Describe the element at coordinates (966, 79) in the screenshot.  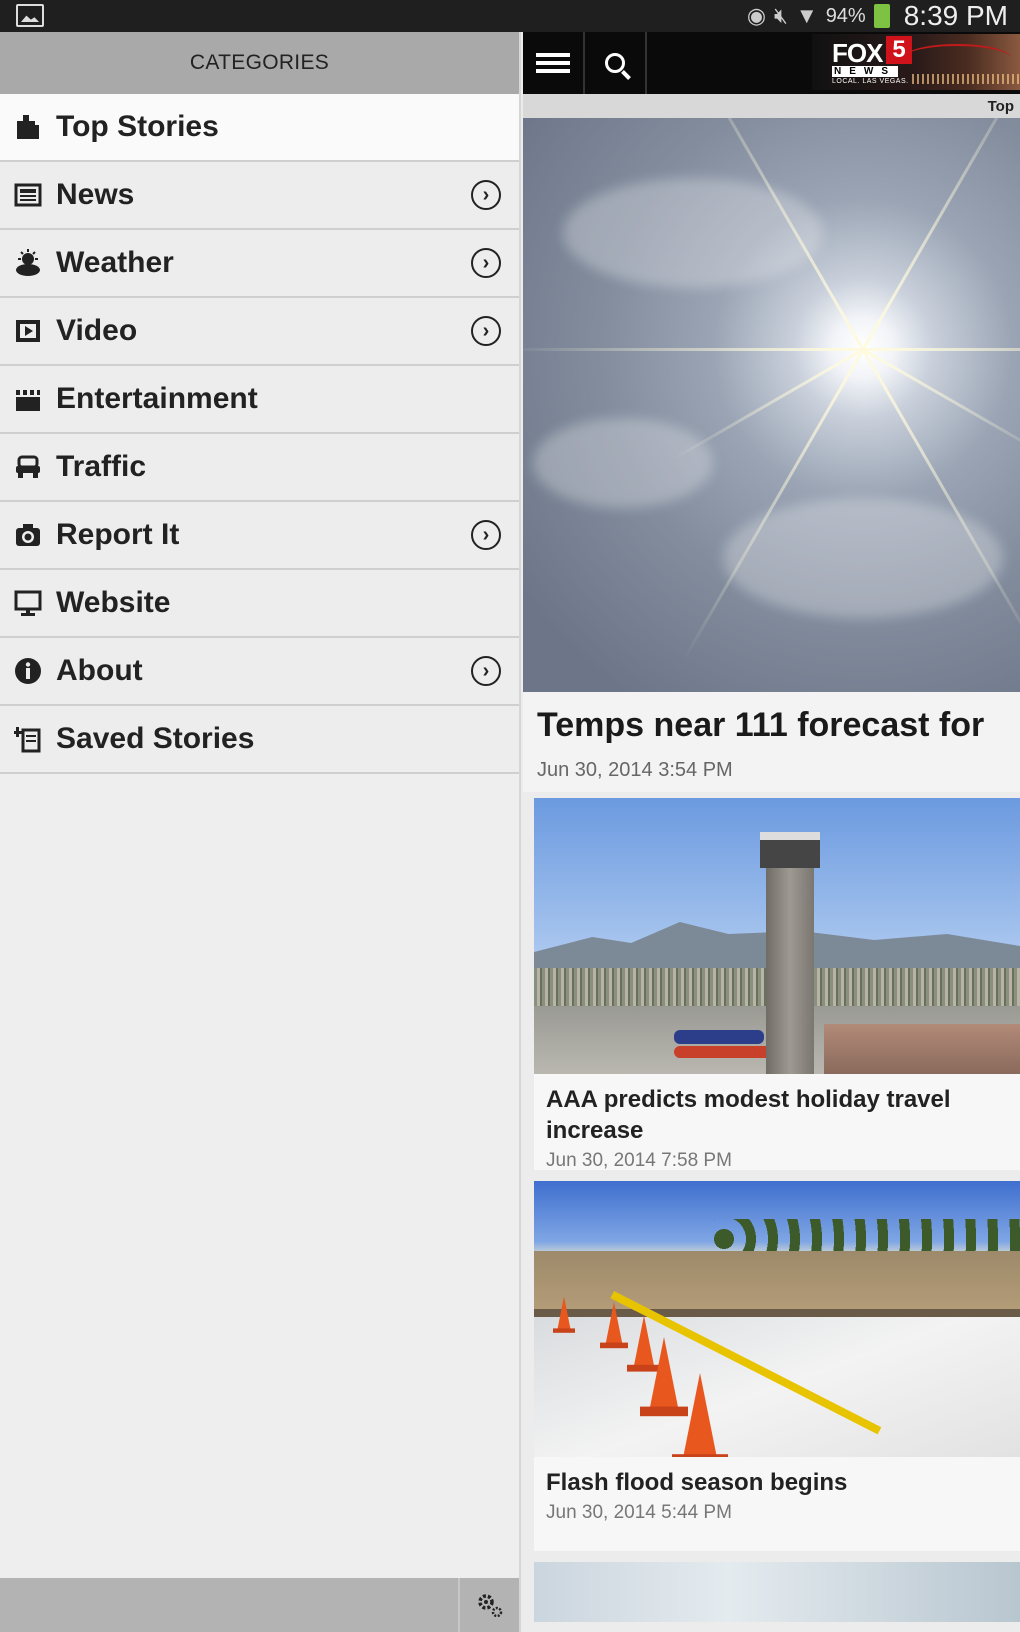
I see `logo-skyline` at that location.